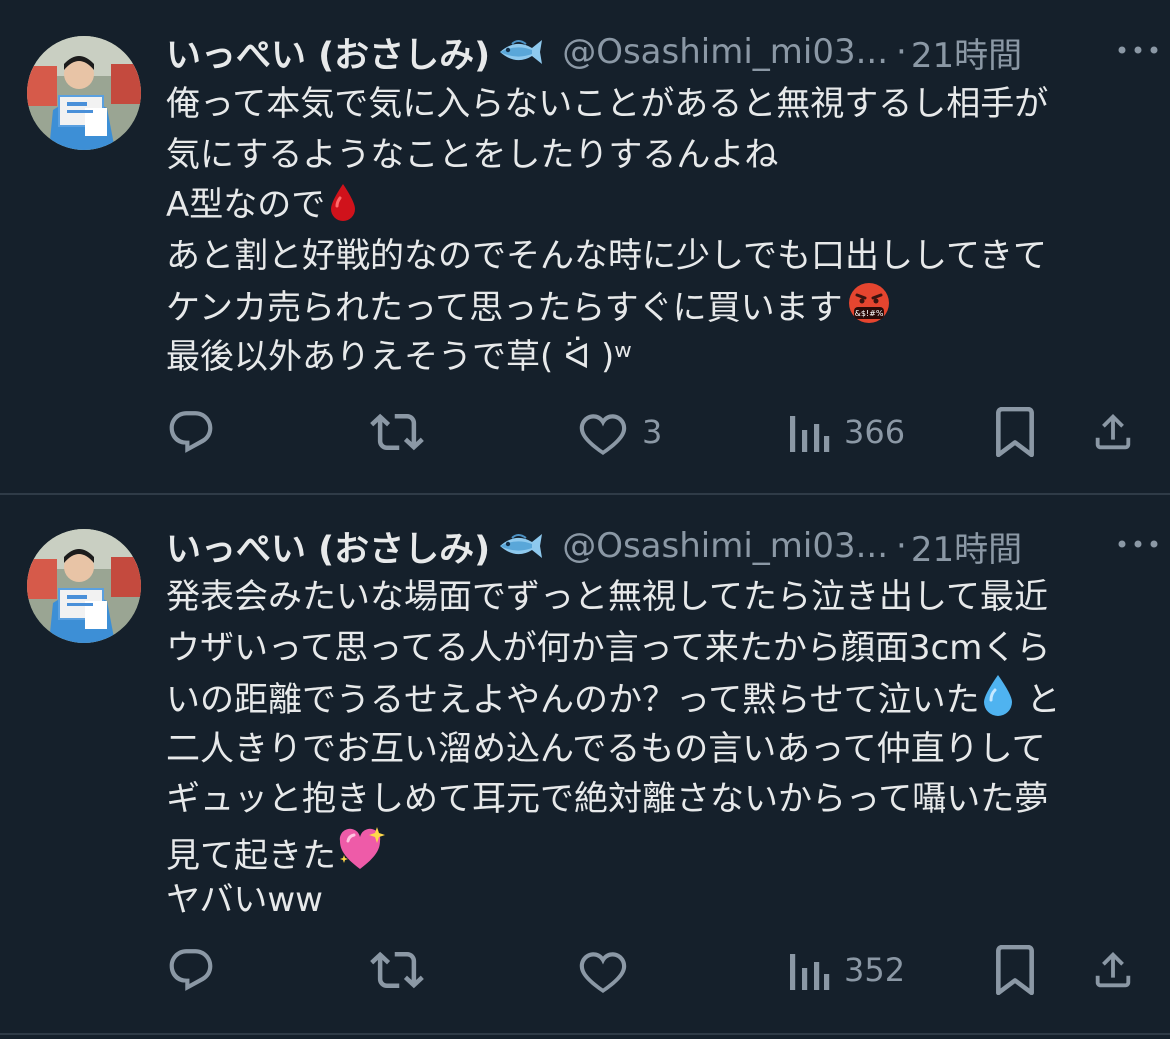 The width and height of the screenshot is (1170, 1039). I want to click on tweet-text-line: 見て起きた, so click(656, 850).